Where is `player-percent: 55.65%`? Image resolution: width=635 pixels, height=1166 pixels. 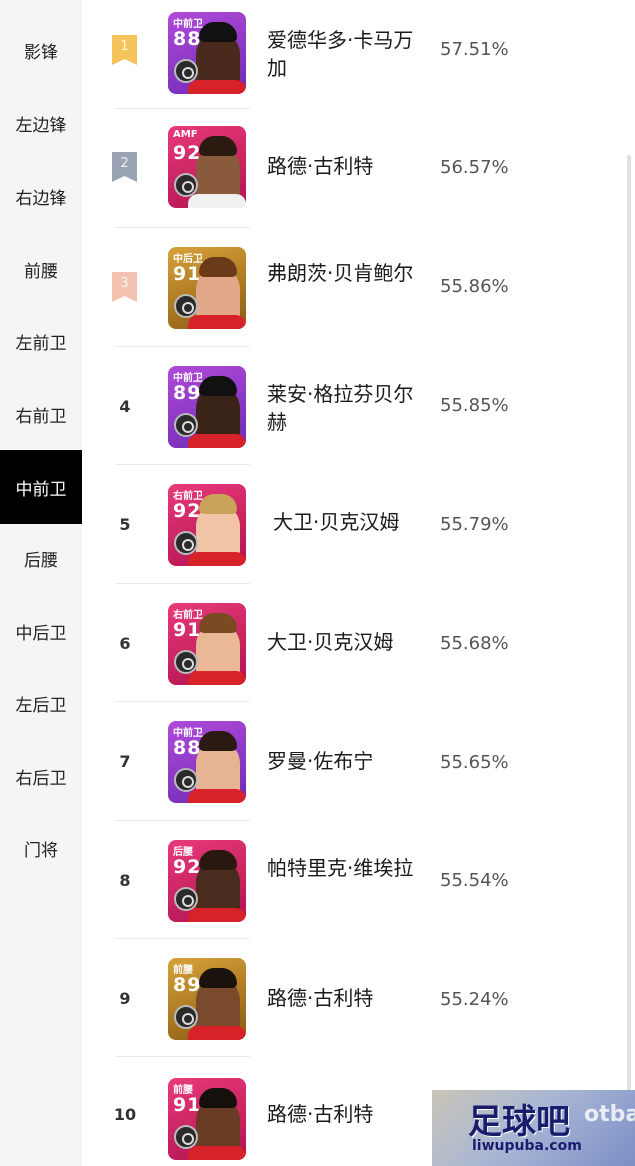
player-percent: 55.65% is located at coordinates (474, 762).